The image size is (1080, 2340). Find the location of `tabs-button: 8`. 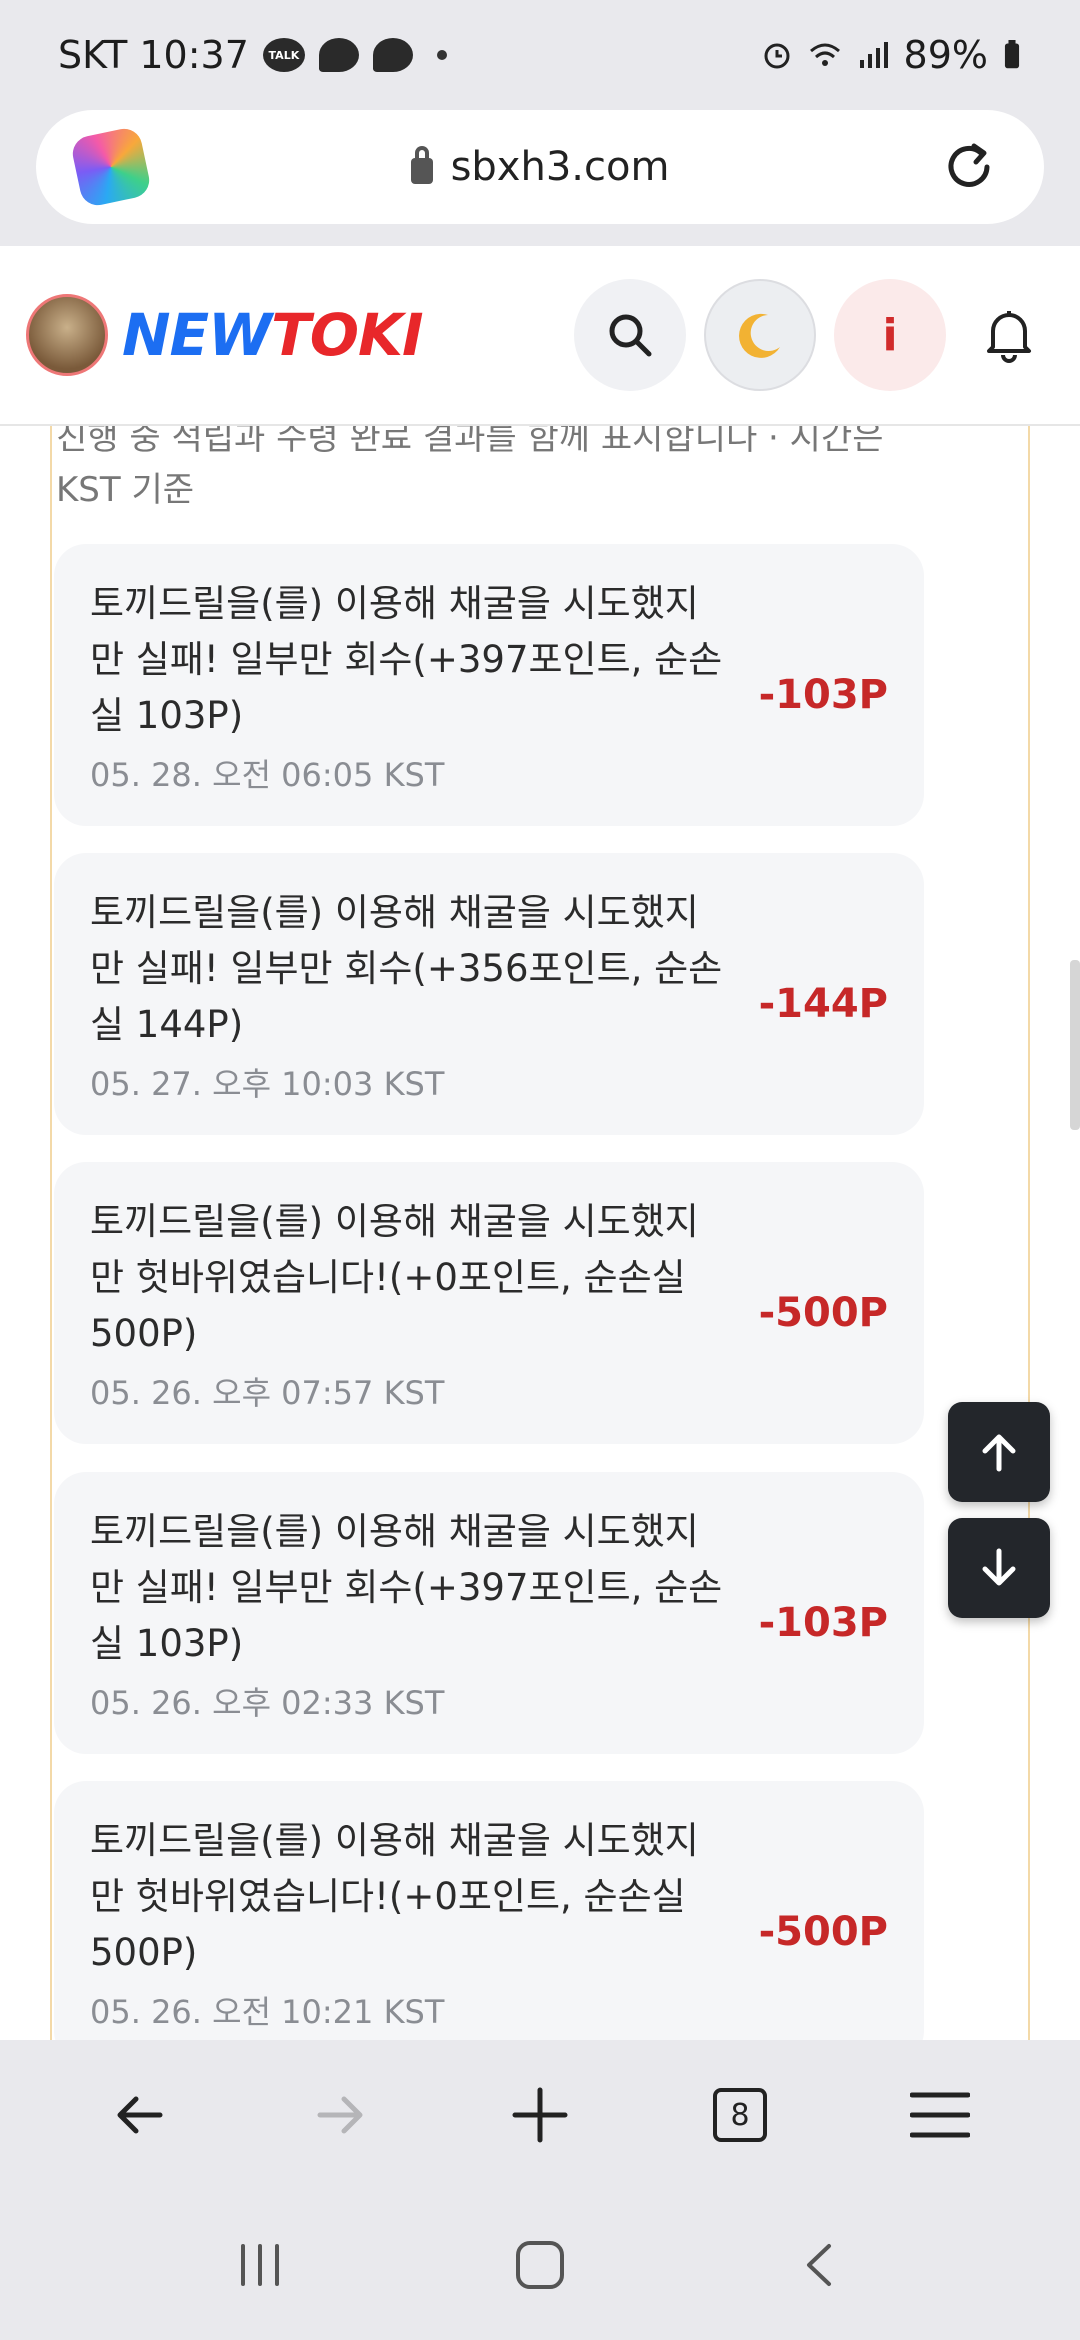

tabs-button: 8 is located at coordinates (740, 2115).